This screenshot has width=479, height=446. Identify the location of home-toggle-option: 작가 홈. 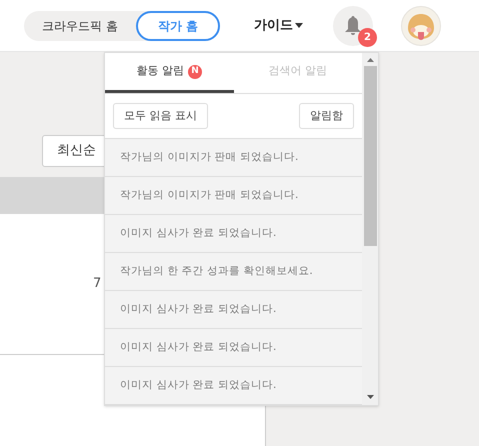
(178, 25).